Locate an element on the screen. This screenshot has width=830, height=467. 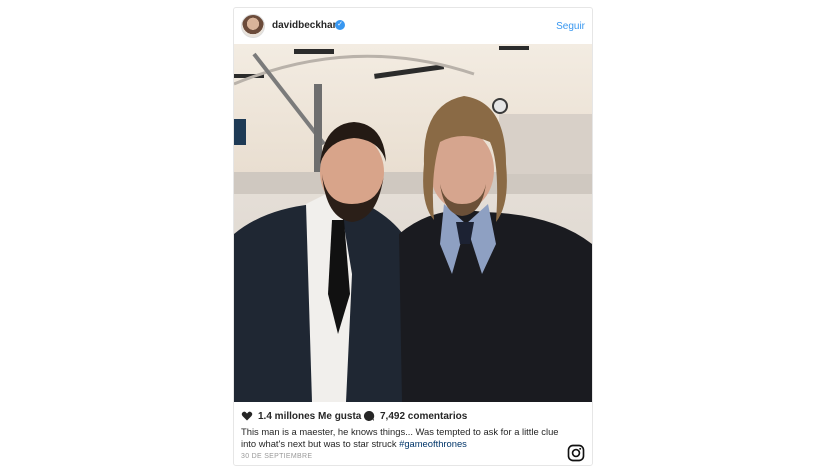
avatar is located at coordinates (253, 26).